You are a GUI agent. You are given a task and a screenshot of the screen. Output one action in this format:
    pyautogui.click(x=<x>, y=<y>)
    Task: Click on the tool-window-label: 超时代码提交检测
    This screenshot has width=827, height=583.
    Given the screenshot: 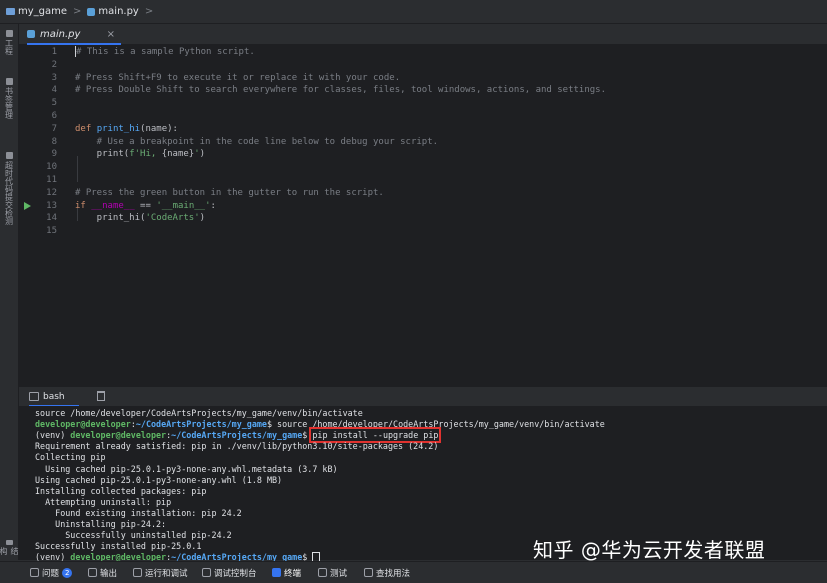 What is the action you would take?
    pyautogui.click(x=9, y=193)
    